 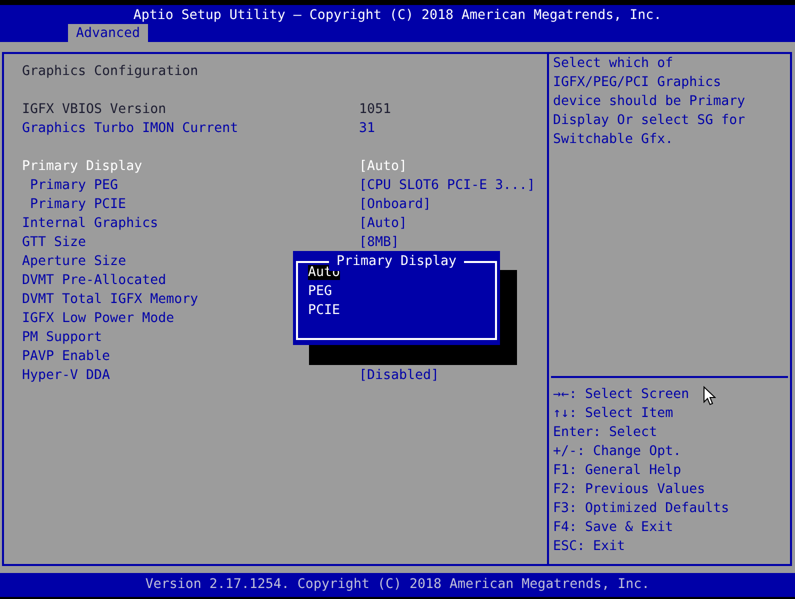 I want to click on setting-label: Graphics Turbo IMON Current, so click(x=130, y=128).